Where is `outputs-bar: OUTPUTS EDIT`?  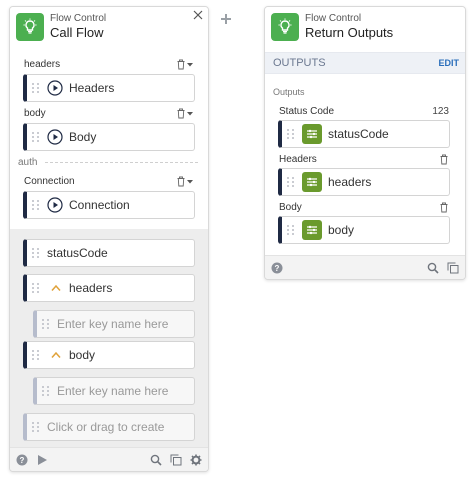 outputs-bar: OUTPUTS EDIT is located at coordinates (365, 63).